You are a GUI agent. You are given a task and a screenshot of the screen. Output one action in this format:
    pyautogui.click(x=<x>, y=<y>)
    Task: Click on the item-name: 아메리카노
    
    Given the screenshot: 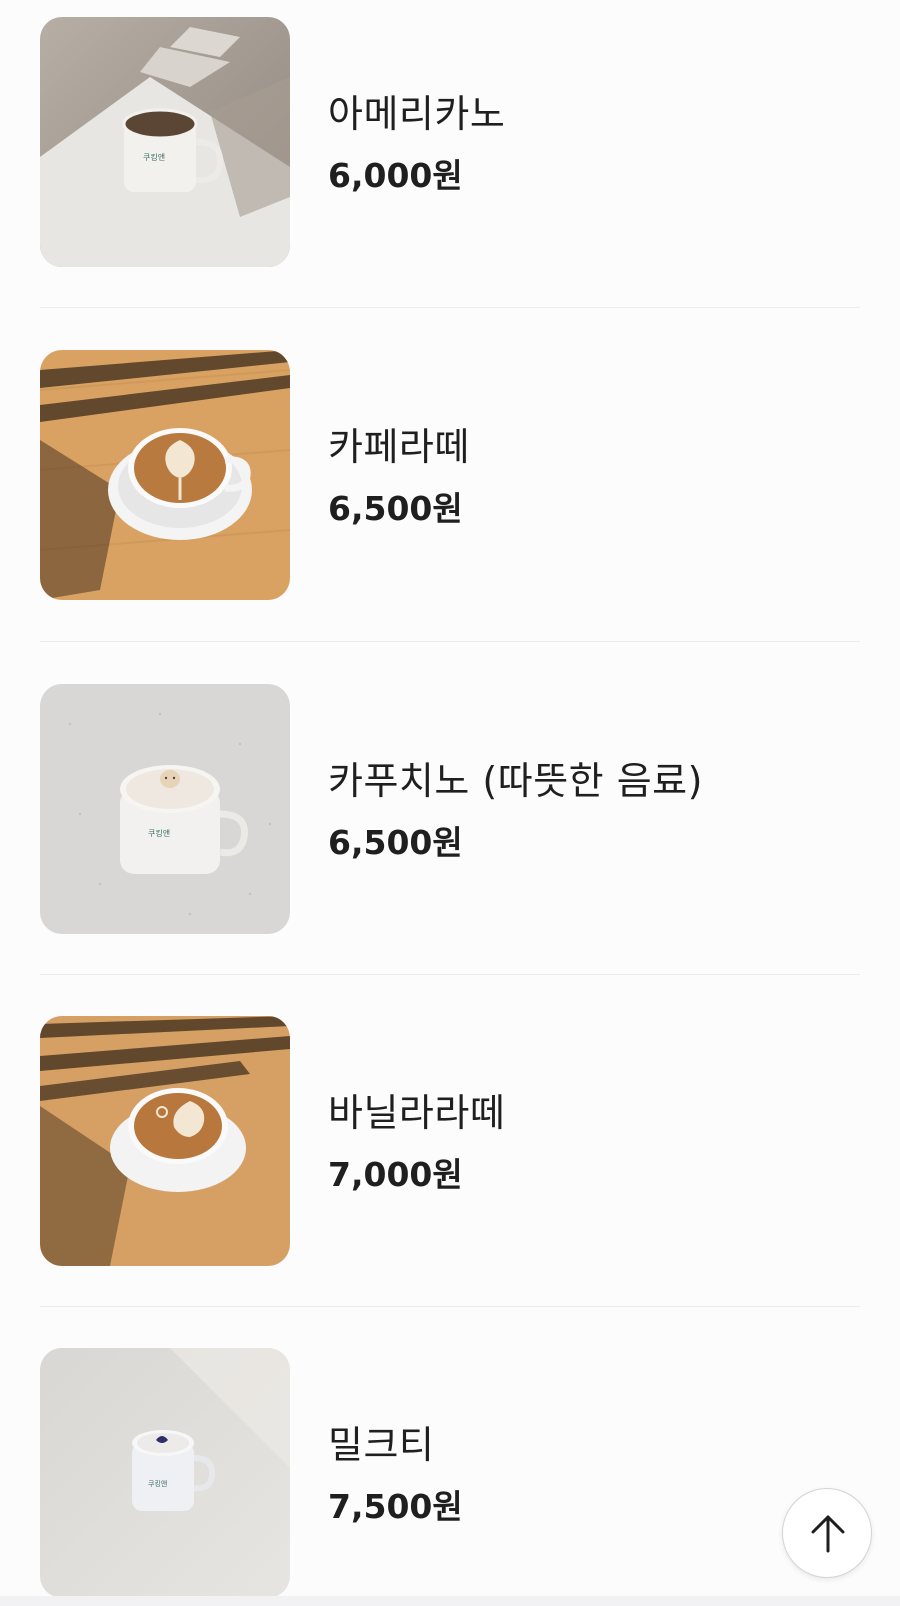 What is the action you would take?
    pyautogui.click(x=417, y=114)
    